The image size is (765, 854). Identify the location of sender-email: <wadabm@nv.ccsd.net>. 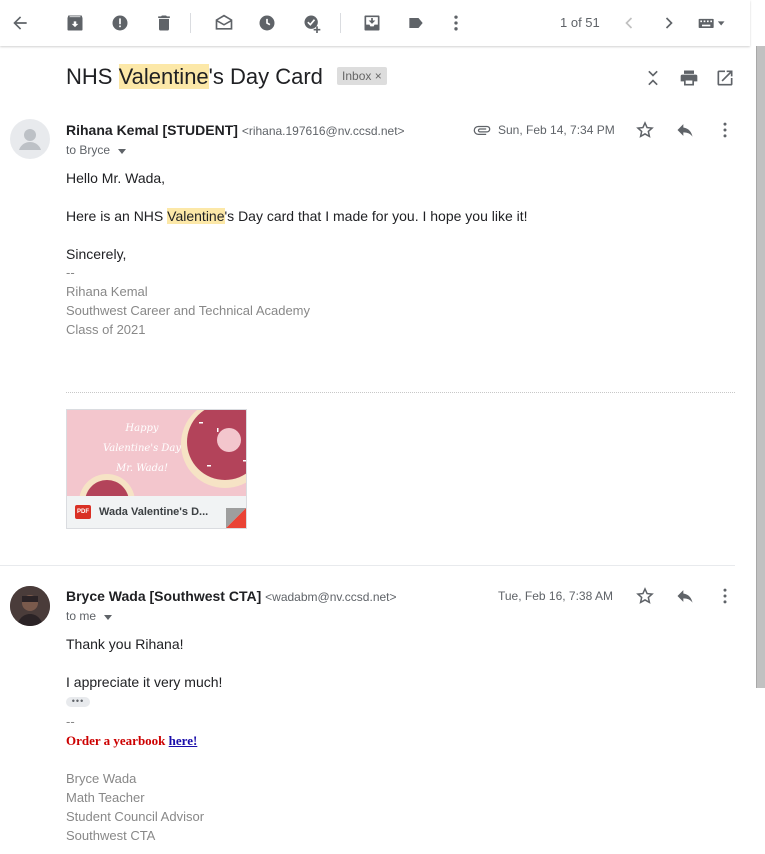
(331, 597).